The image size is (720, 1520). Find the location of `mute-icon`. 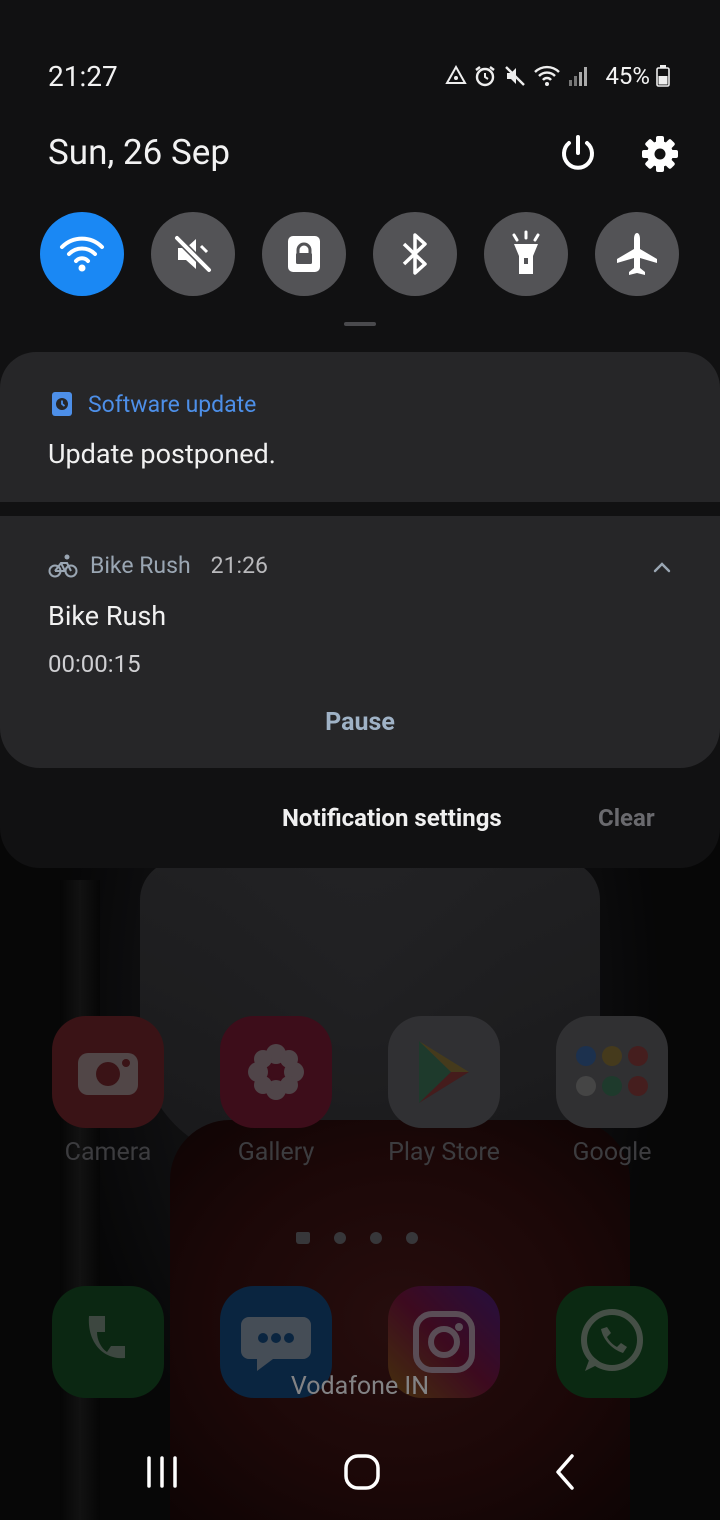

mute-icon is located at coordinates (193, 254).